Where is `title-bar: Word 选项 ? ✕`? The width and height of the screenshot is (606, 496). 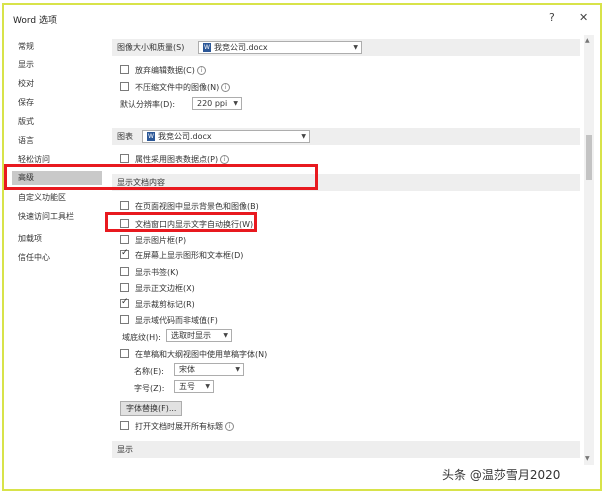 title-bar: Word 选项 ? ✕ is located at coordinates (302, 18).